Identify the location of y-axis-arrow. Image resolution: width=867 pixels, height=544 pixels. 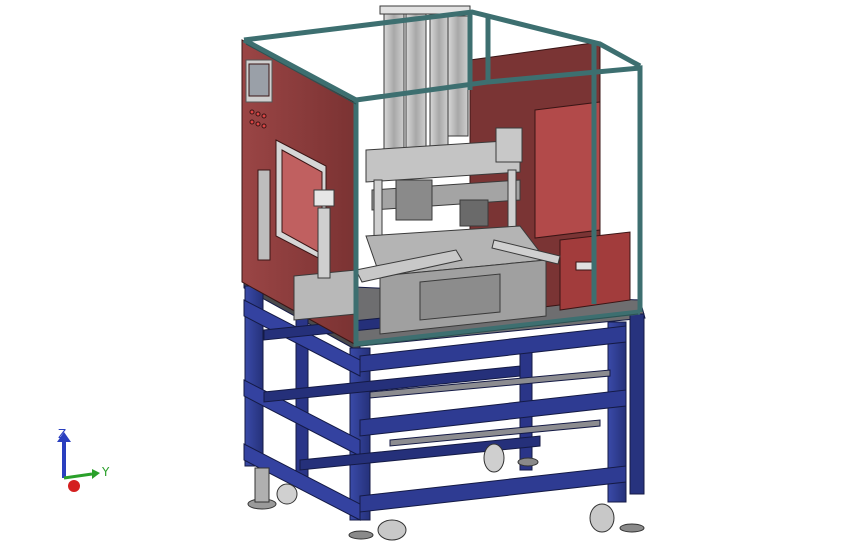
(78, 476).